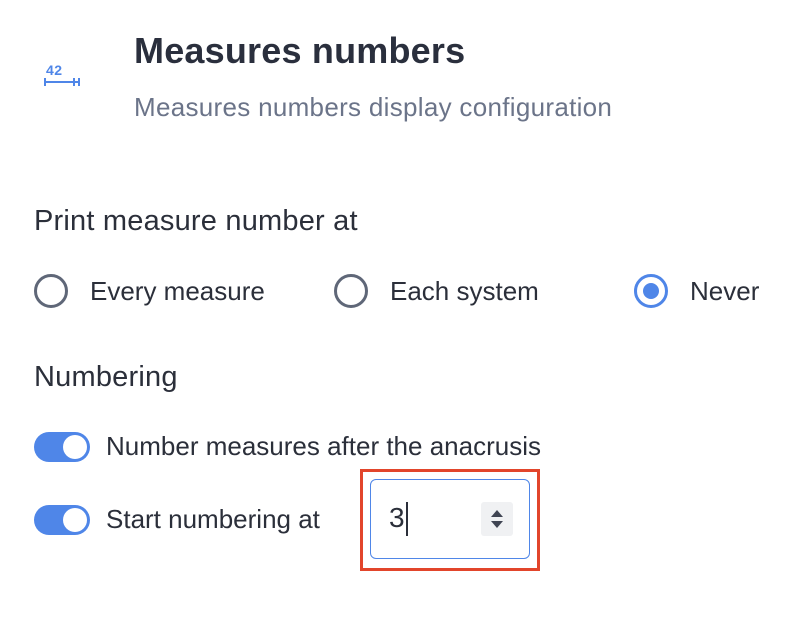 The image size is (806, 620). Describe the element at coordinates (106, 377) in the screenshot. I see `numbering-section-title: Numbering` at that location.